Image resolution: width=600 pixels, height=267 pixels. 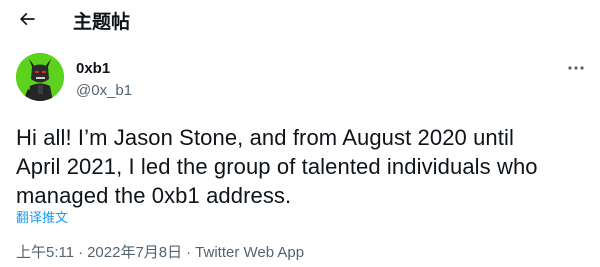 I want to click on avatar-demon-image, so click(x=40, y=77).